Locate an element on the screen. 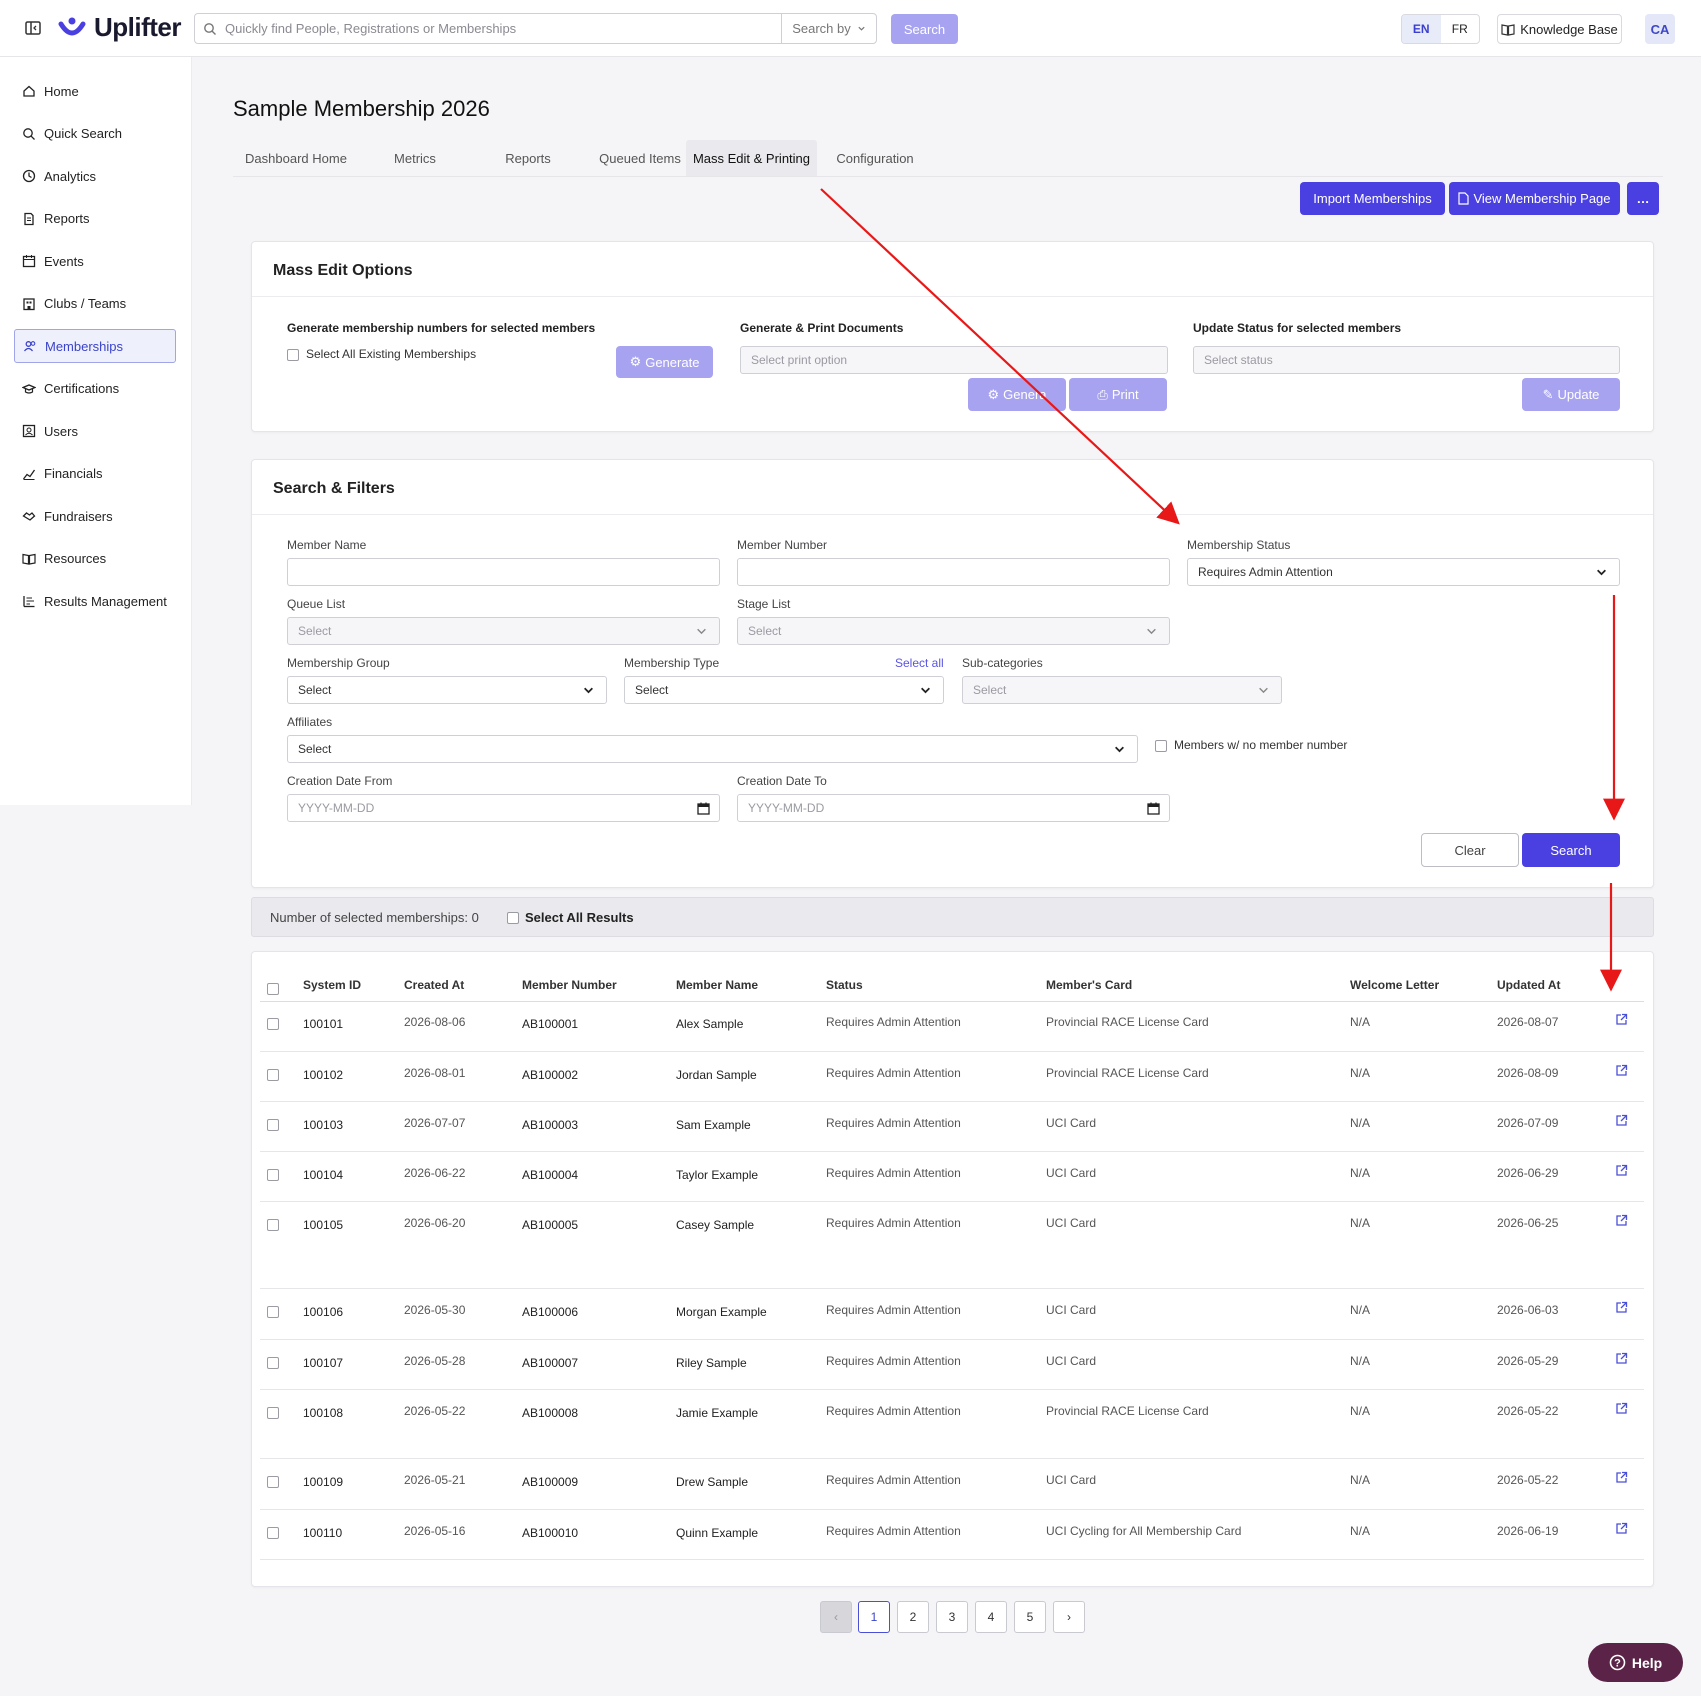 This screenshot has height=1696, width=1701. question-circle-icon: ? is located at coordinates (1617, 1662).